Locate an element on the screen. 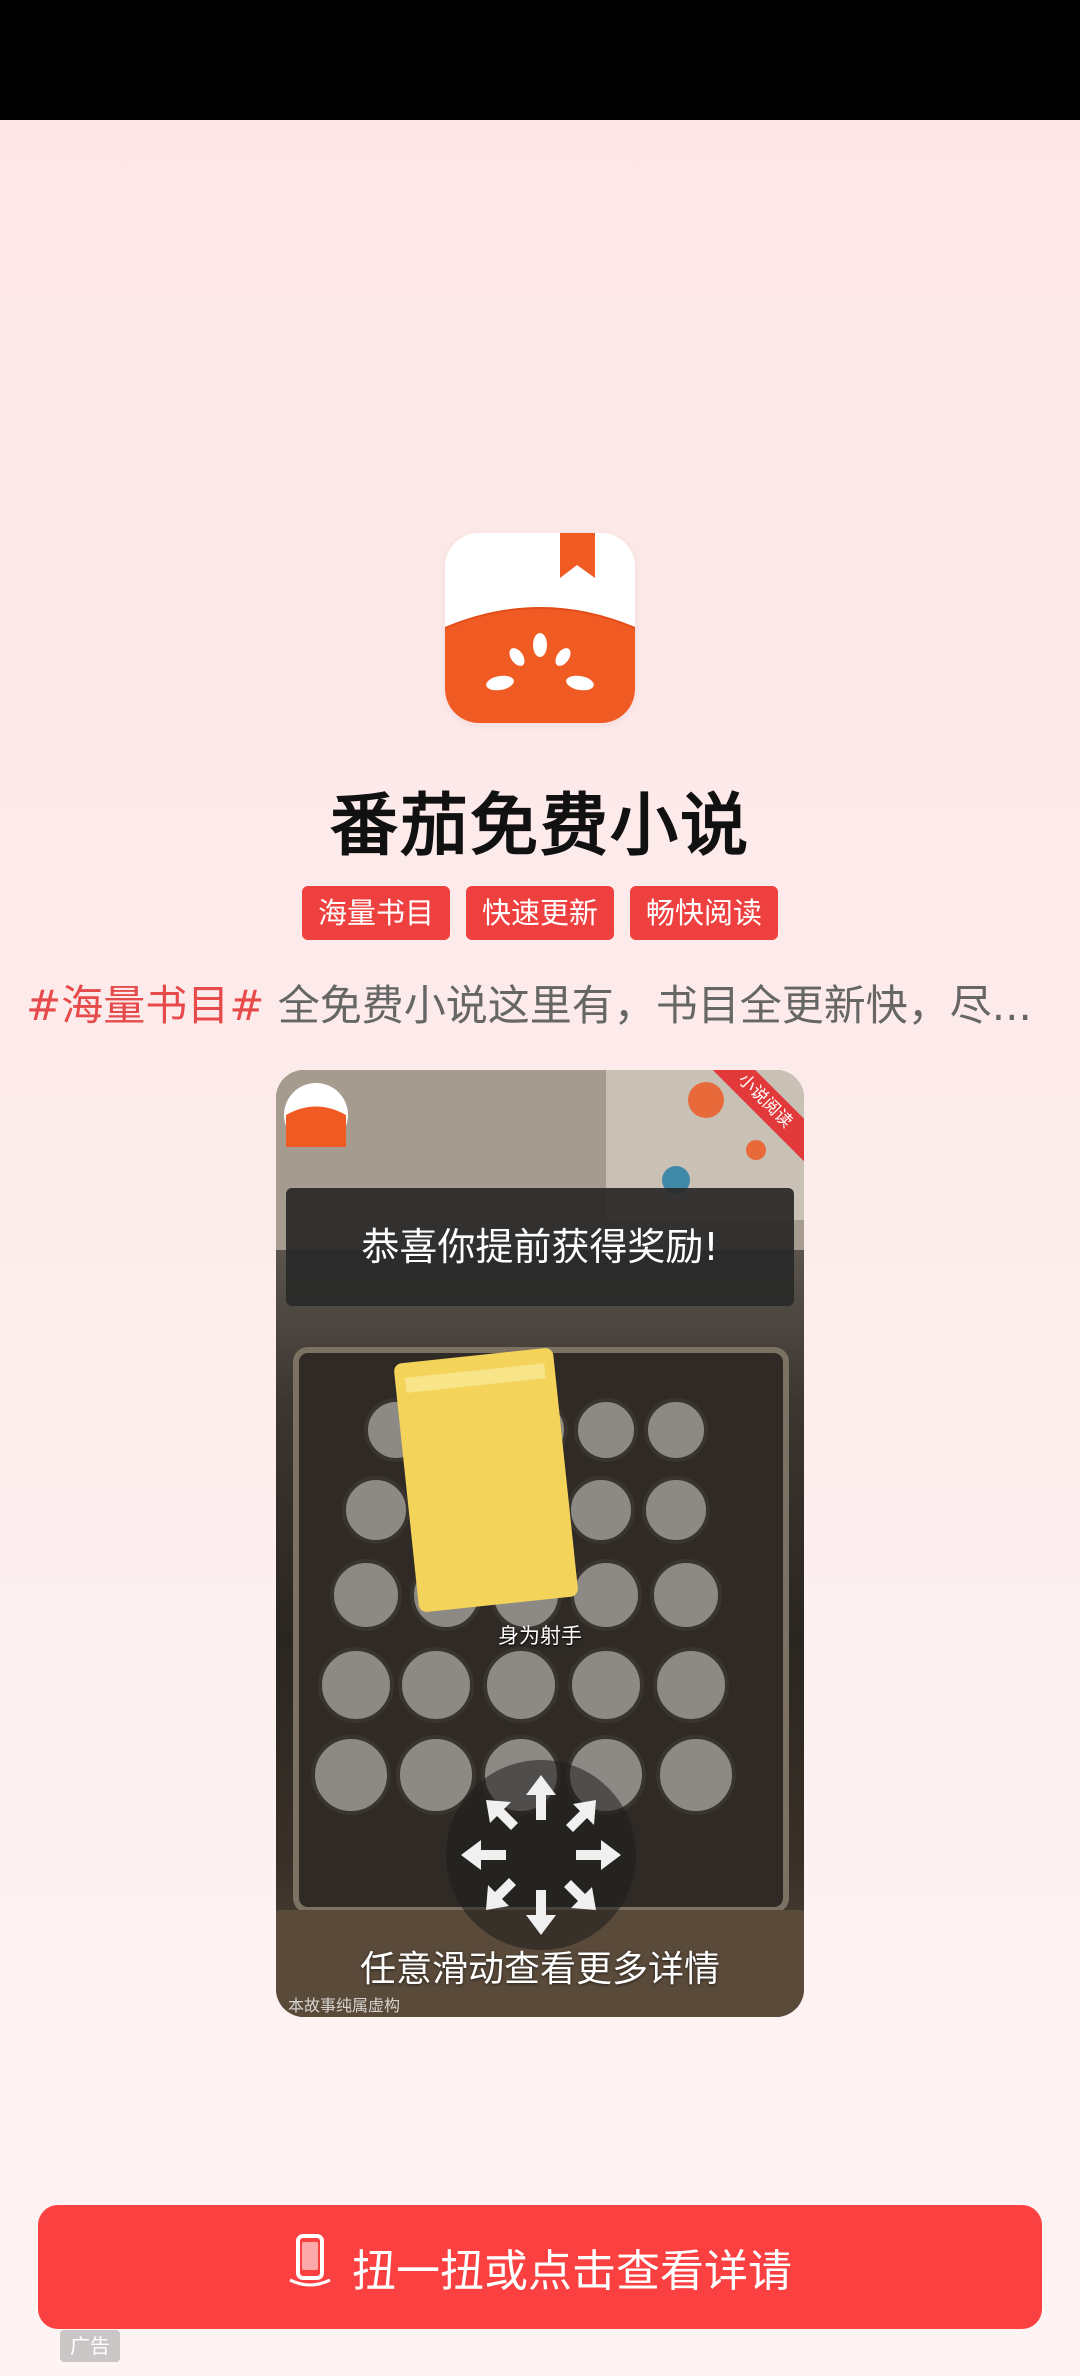 The height and width of the screenshot is (2376, 1080). view-details-button: 扭一扭或点击查看详请 is located at coordinates (540, 2267).